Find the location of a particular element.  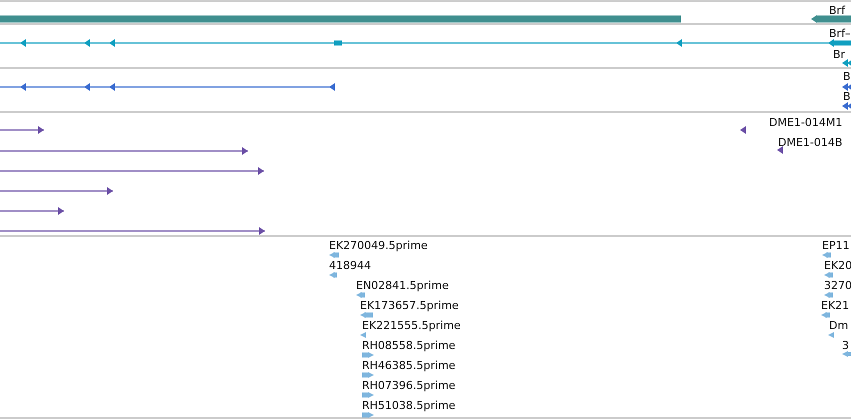

feature-label: 3270 is located at coordinates (837, 285).